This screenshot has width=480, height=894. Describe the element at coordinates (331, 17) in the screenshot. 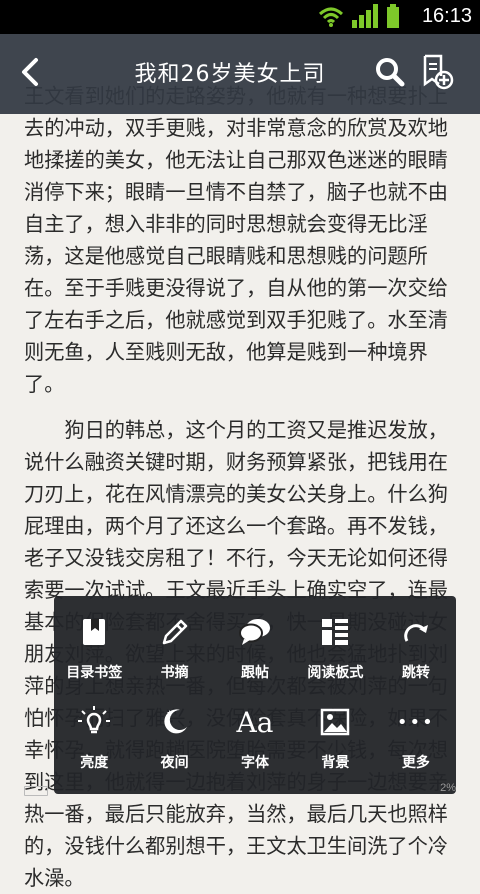

I see `wifi-icon` at that location.